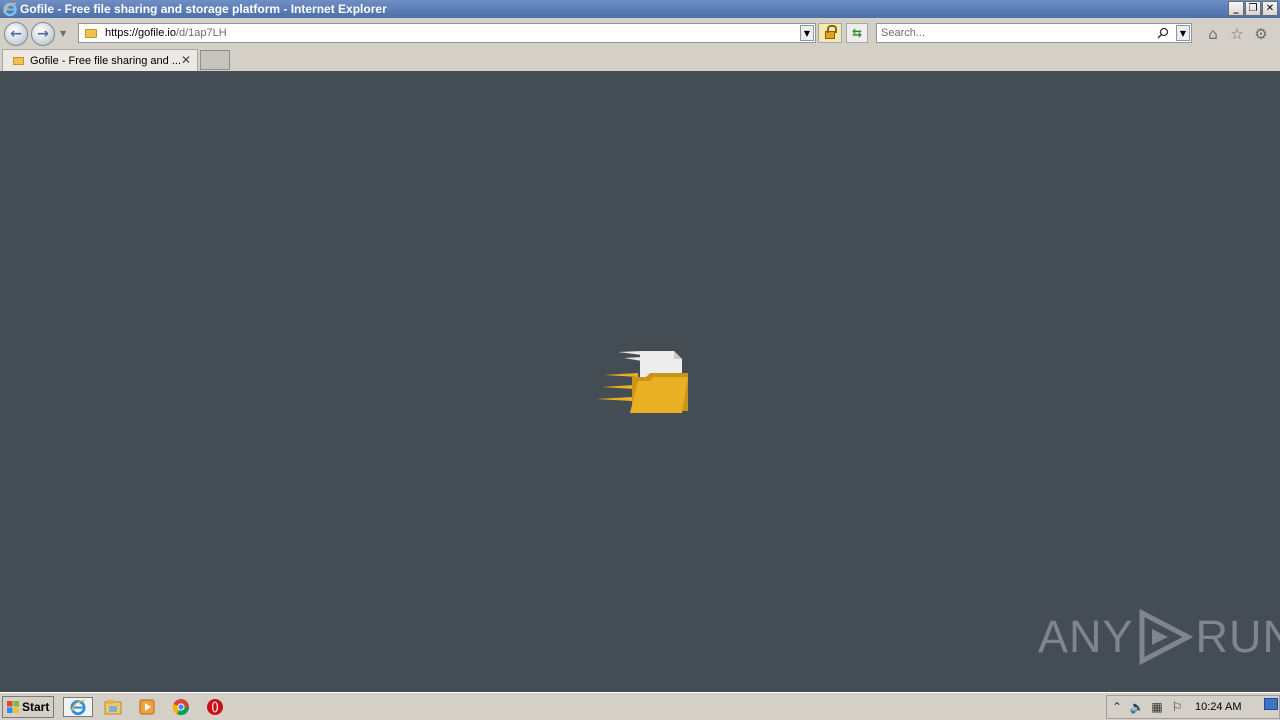  What do you see at coordinates (1213, 34) in the screenshot?
I see `home-icon: ⌂` at bounding box center [1213, 34].